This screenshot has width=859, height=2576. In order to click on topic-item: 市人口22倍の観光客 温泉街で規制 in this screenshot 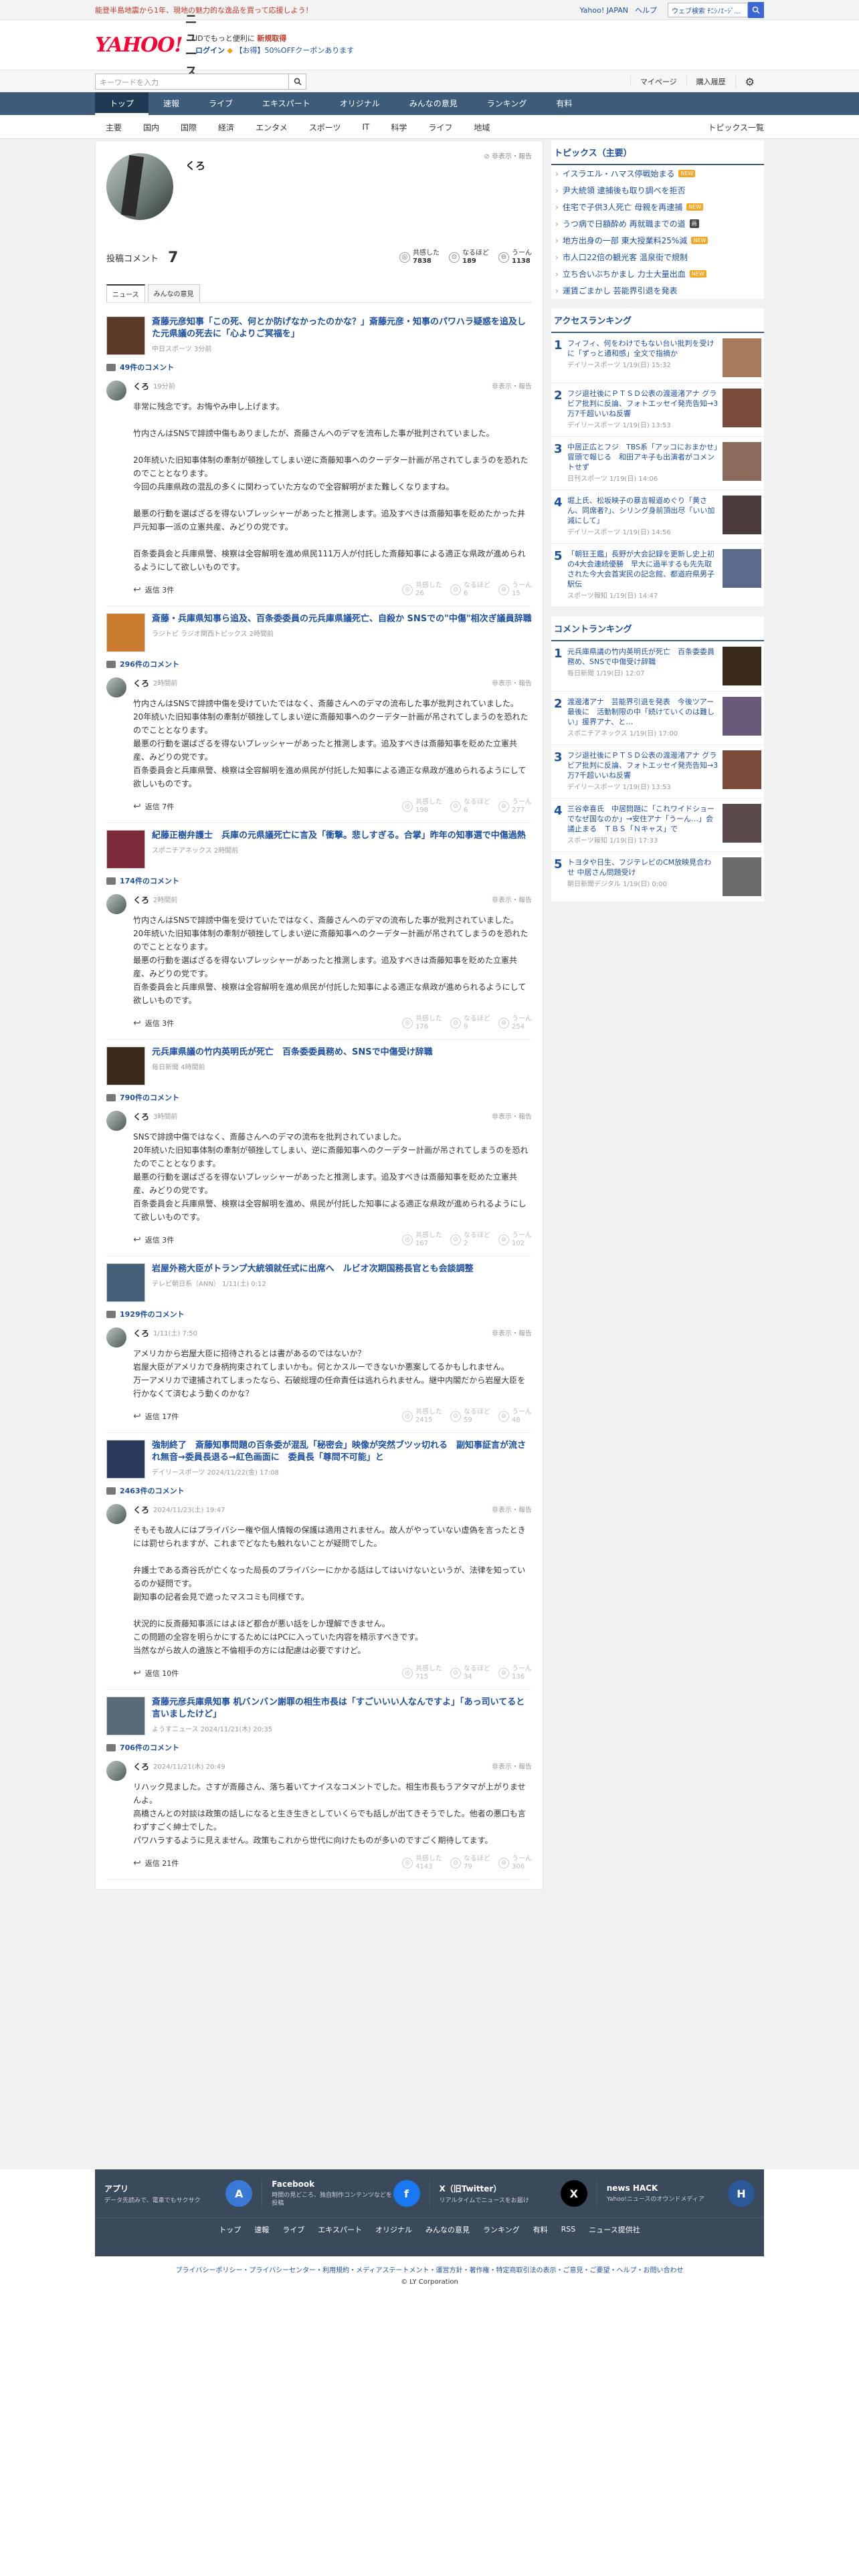, I will do `click(657, 257)`.